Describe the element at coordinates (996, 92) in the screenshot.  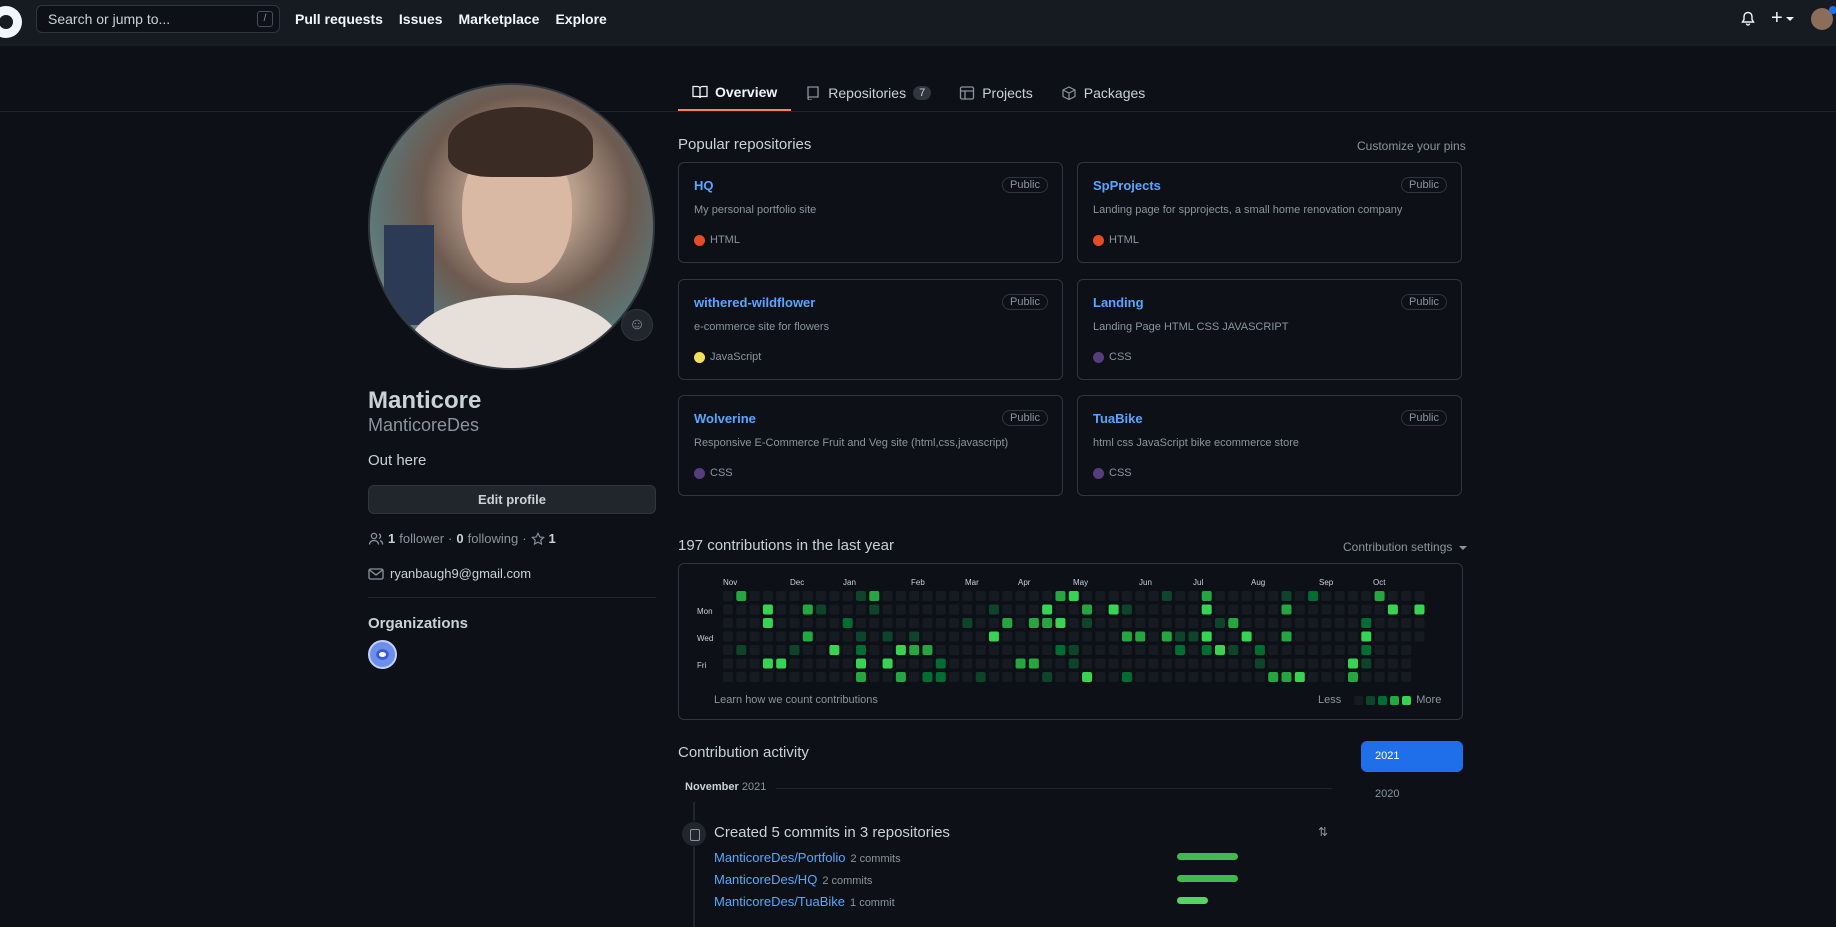
I see `tab-projects: Projects` at that location.